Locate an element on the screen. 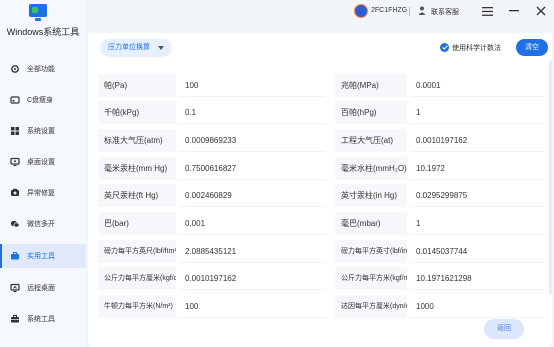 Image resolution: width=554 pixels, height=347 pixels. unit-value-input: 0.002460829 is located at coordinates (252, 195).